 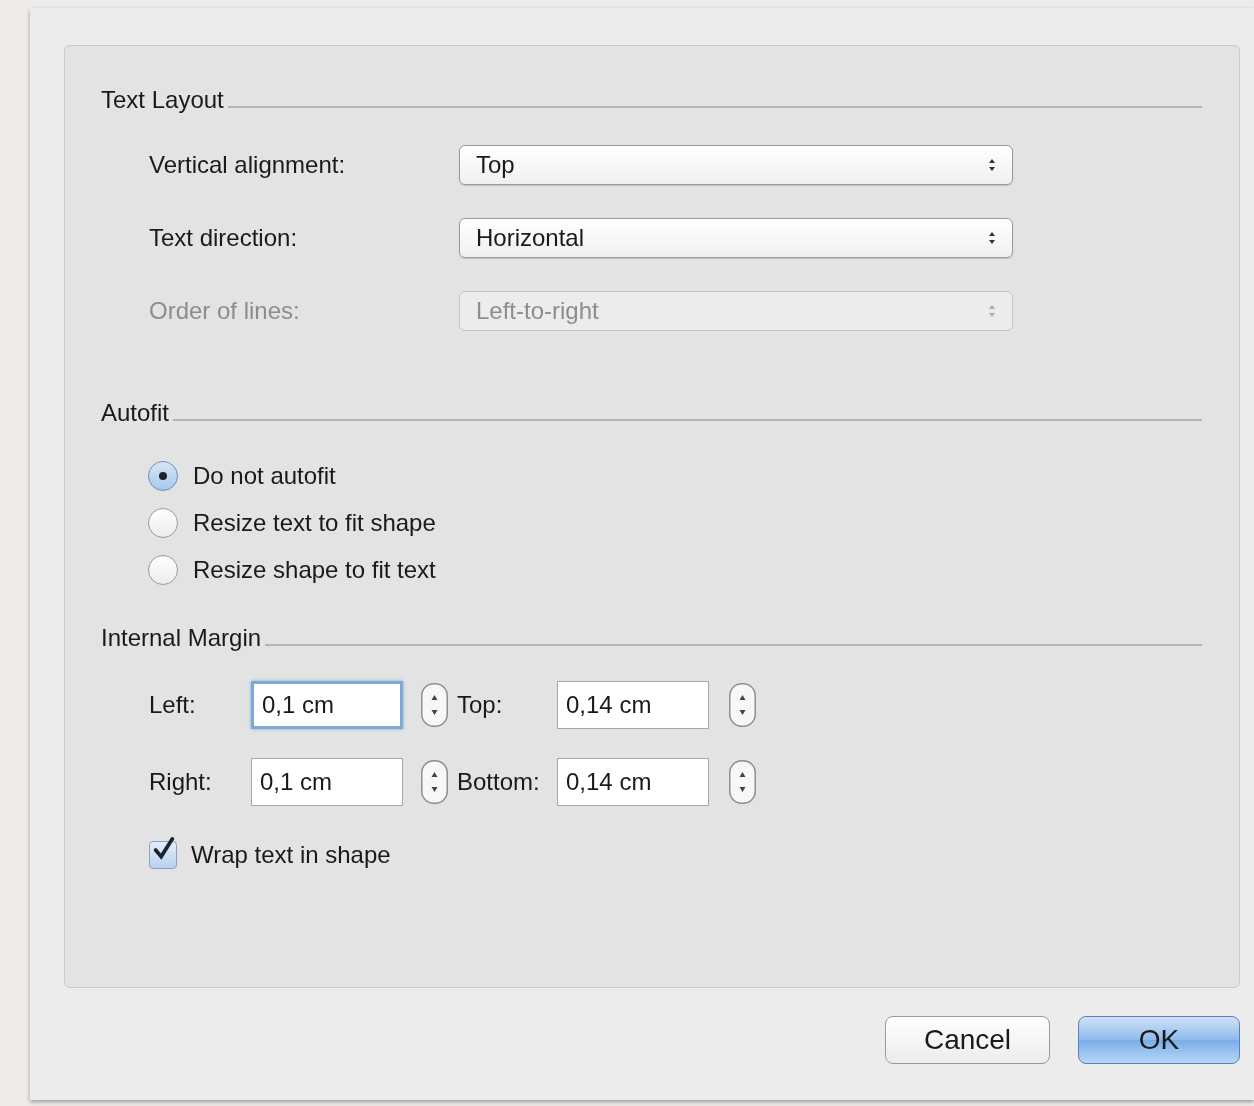 What do you see at coordinates (736, 238) in the screenshot?
I see `dropdown: Horizontal` at bounding box center [736, 238].